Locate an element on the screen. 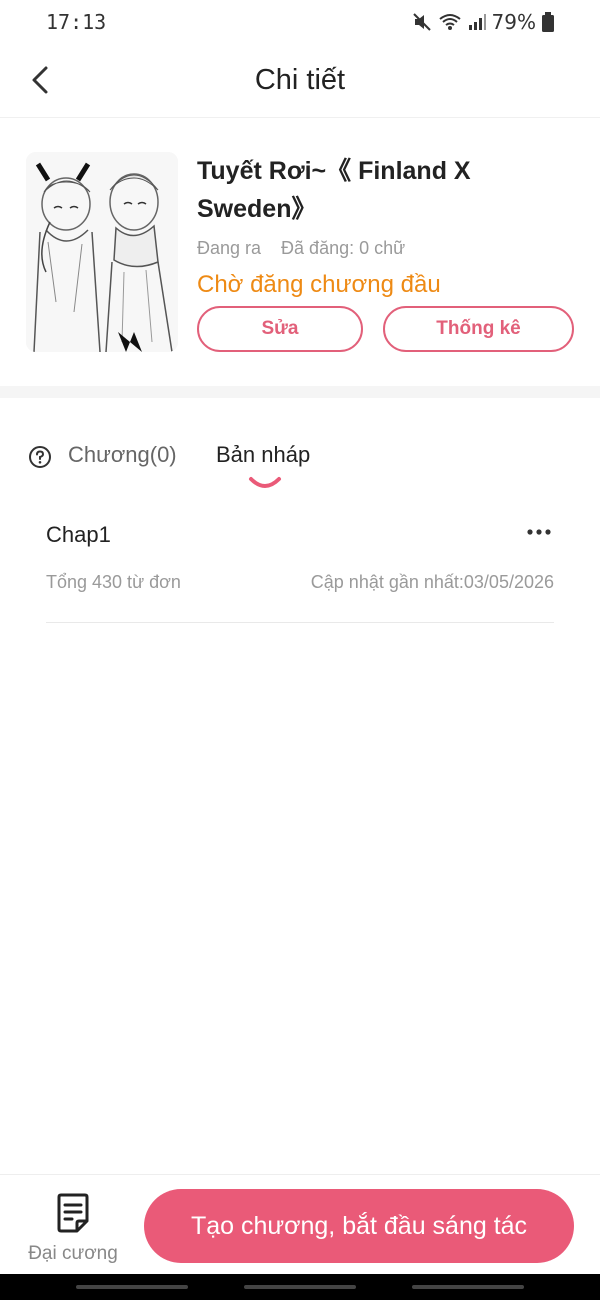 The height and width of the screenshot is (1300, 600). mute-icon is located at coordinates (421, 22).